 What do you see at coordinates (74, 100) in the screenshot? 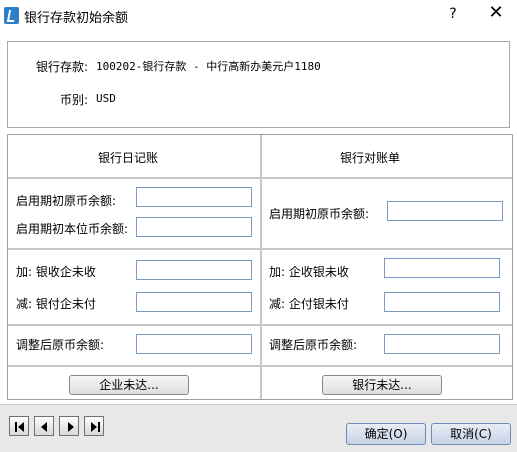
I see `currency-label: 币别:` at bounding box center [74, 100].